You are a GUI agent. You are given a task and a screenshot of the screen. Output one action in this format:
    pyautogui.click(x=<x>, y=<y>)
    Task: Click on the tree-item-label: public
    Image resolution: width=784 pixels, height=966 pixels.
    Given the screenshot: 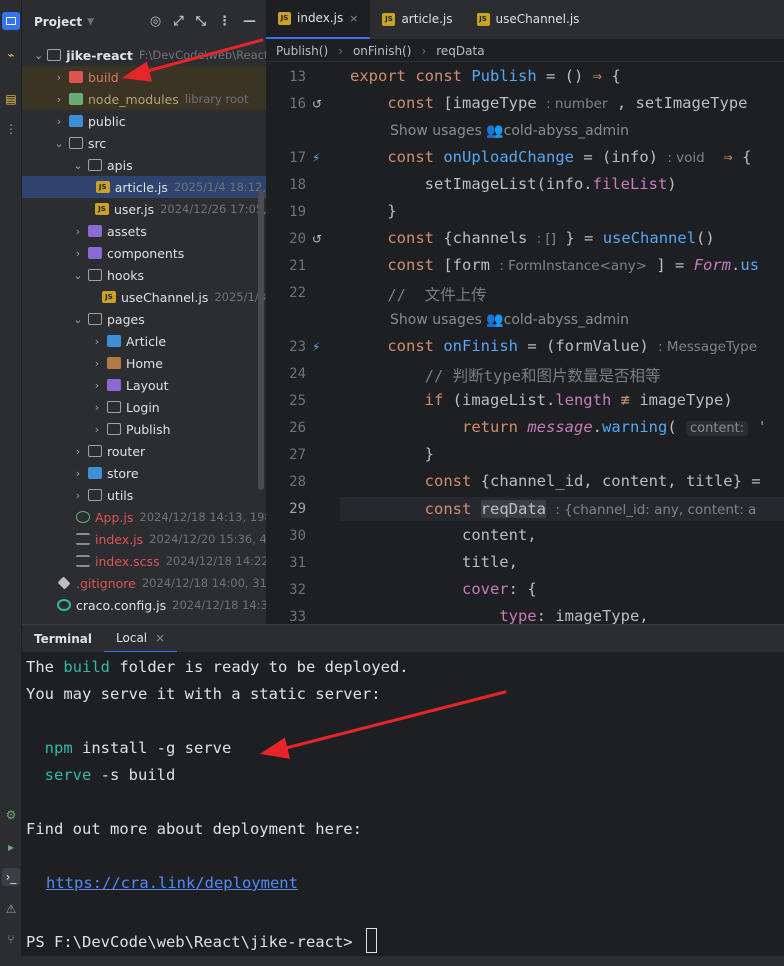 What is the action you would take?
    pyautogui.click(x=107, y=121)
    